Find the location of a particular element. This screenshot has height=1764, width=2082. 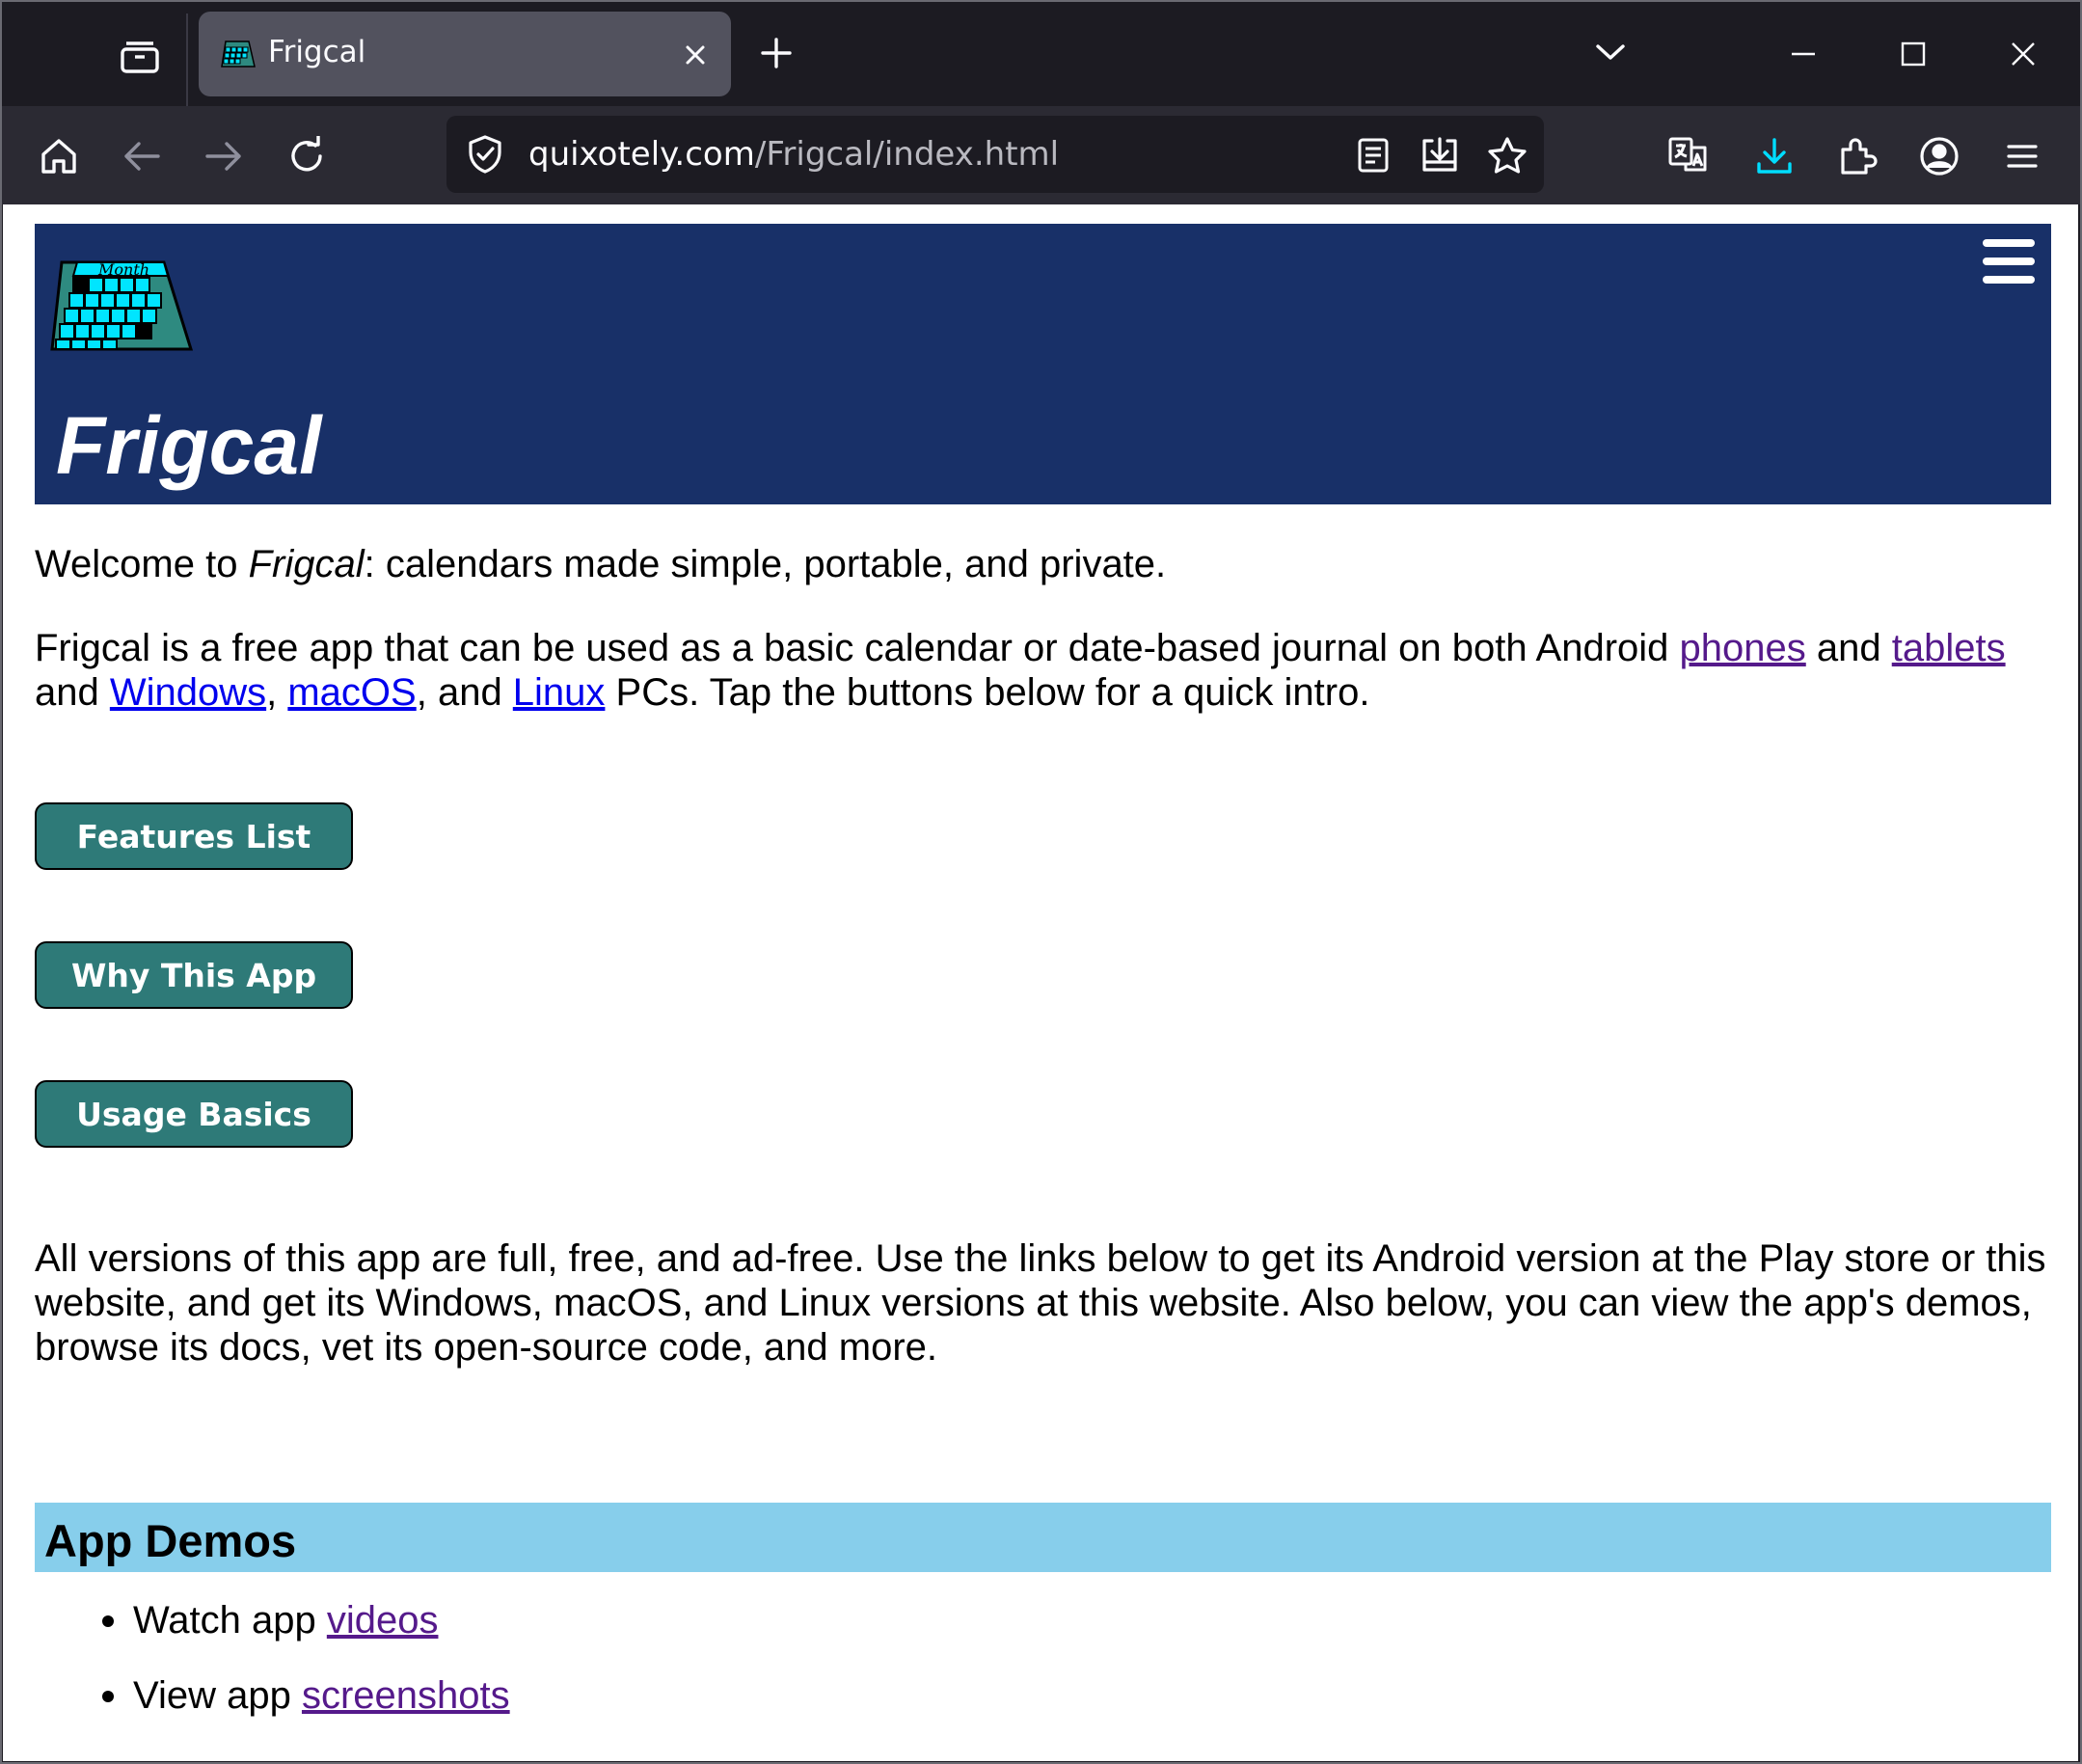

reader-view-button is located at coordinates (1373, 155).